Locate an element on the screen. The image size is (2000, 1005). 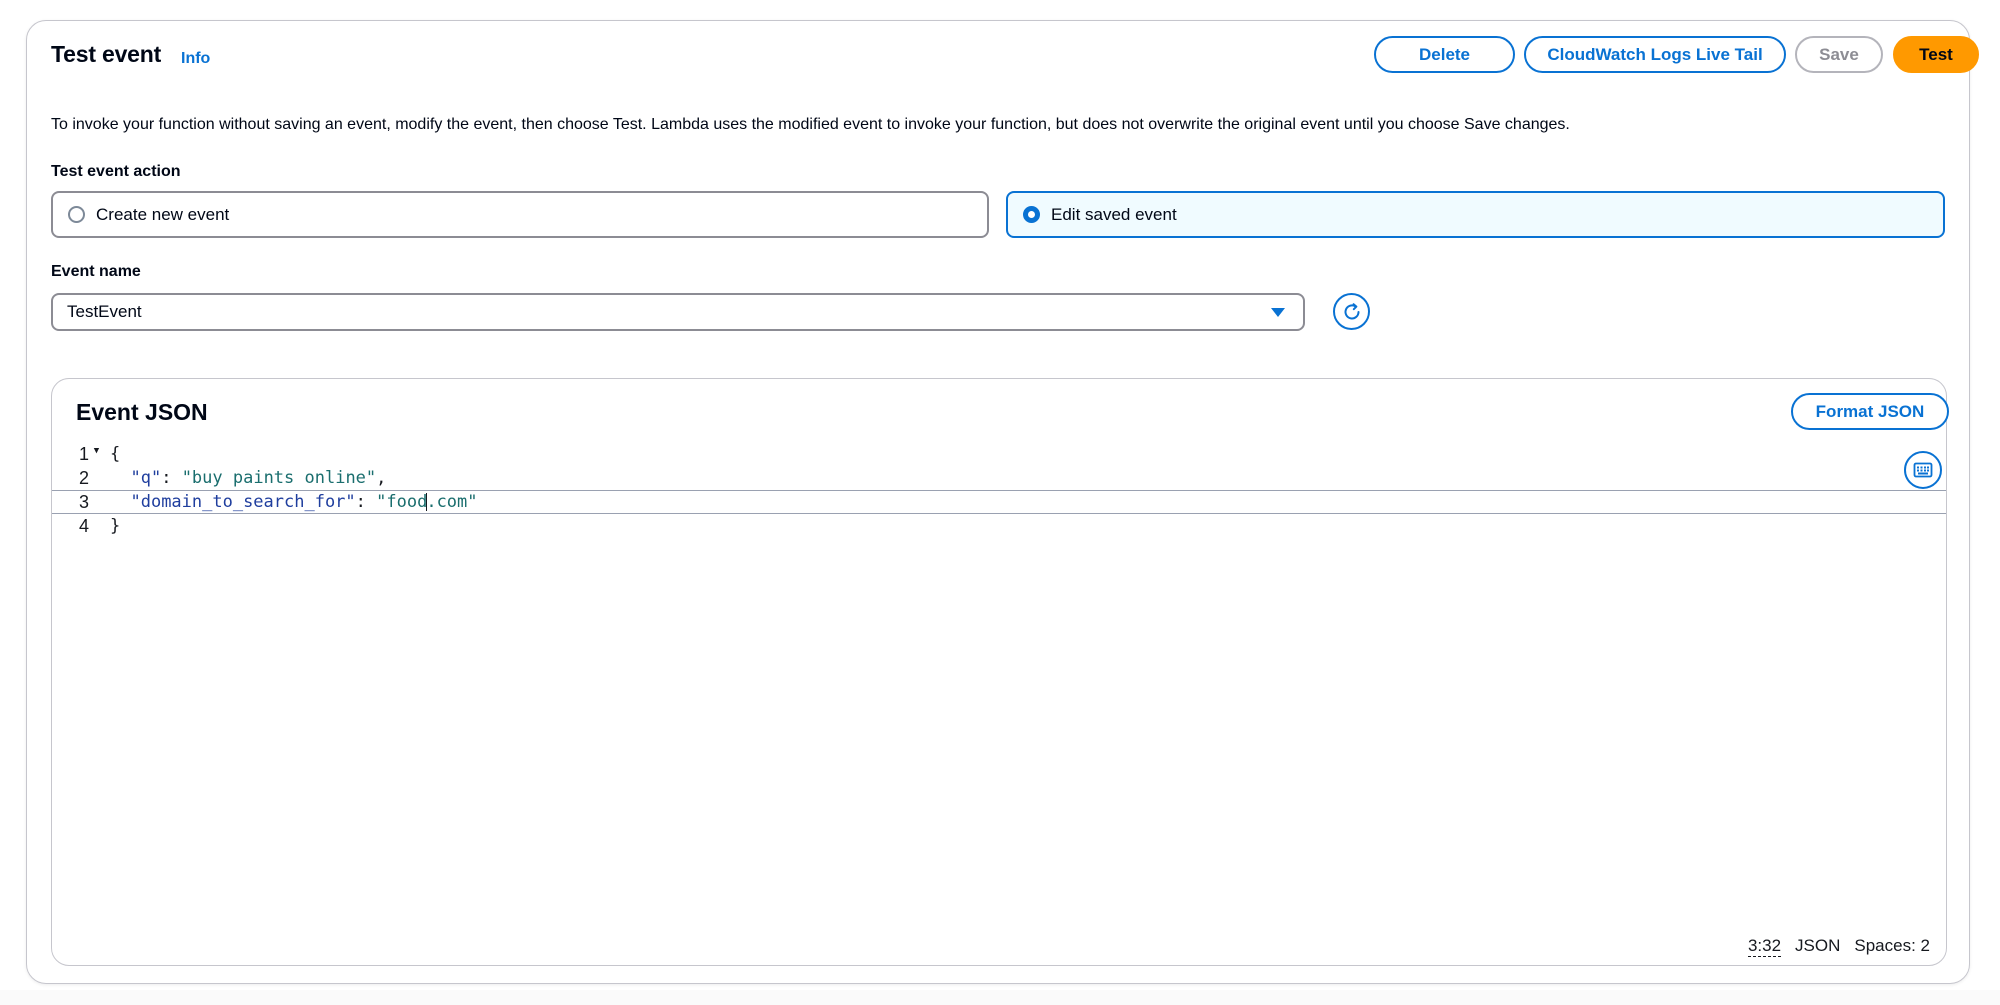
page-title: Test event is located at coordinates (106, 54).